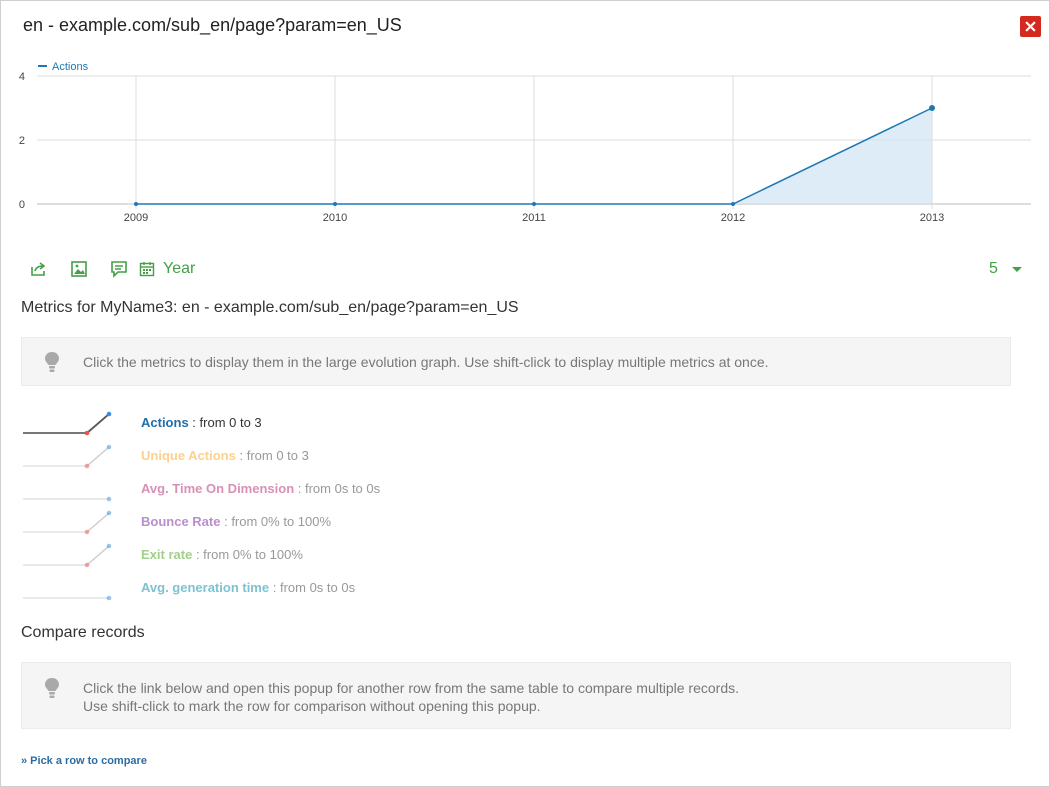 This screenshot has height=787, width=1050. I want to click on pick-row-link: » Pick a row to compare, so click(84, 761).